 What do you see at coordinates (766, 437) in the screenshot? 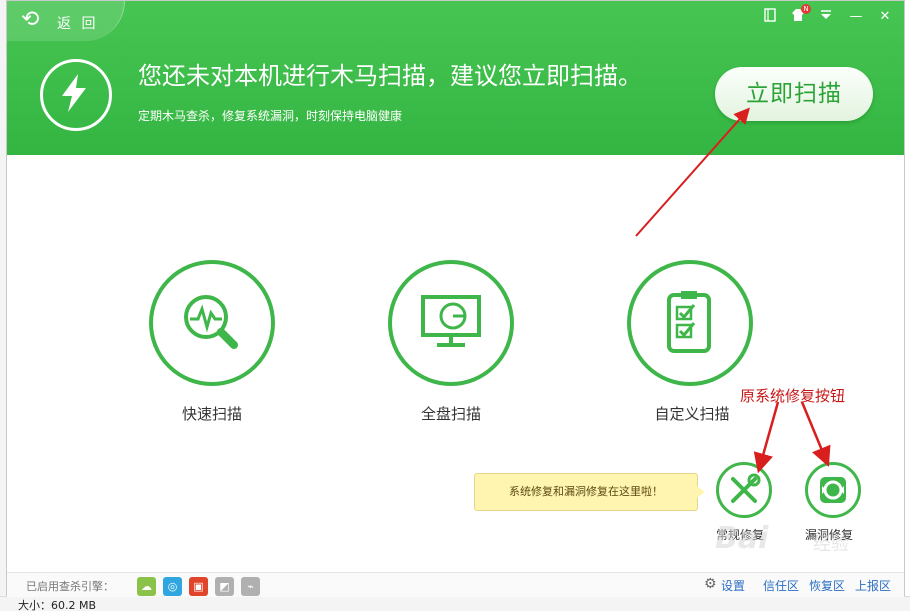
I see `arrow-to-normal-repair` at bounding box center [766, 437].